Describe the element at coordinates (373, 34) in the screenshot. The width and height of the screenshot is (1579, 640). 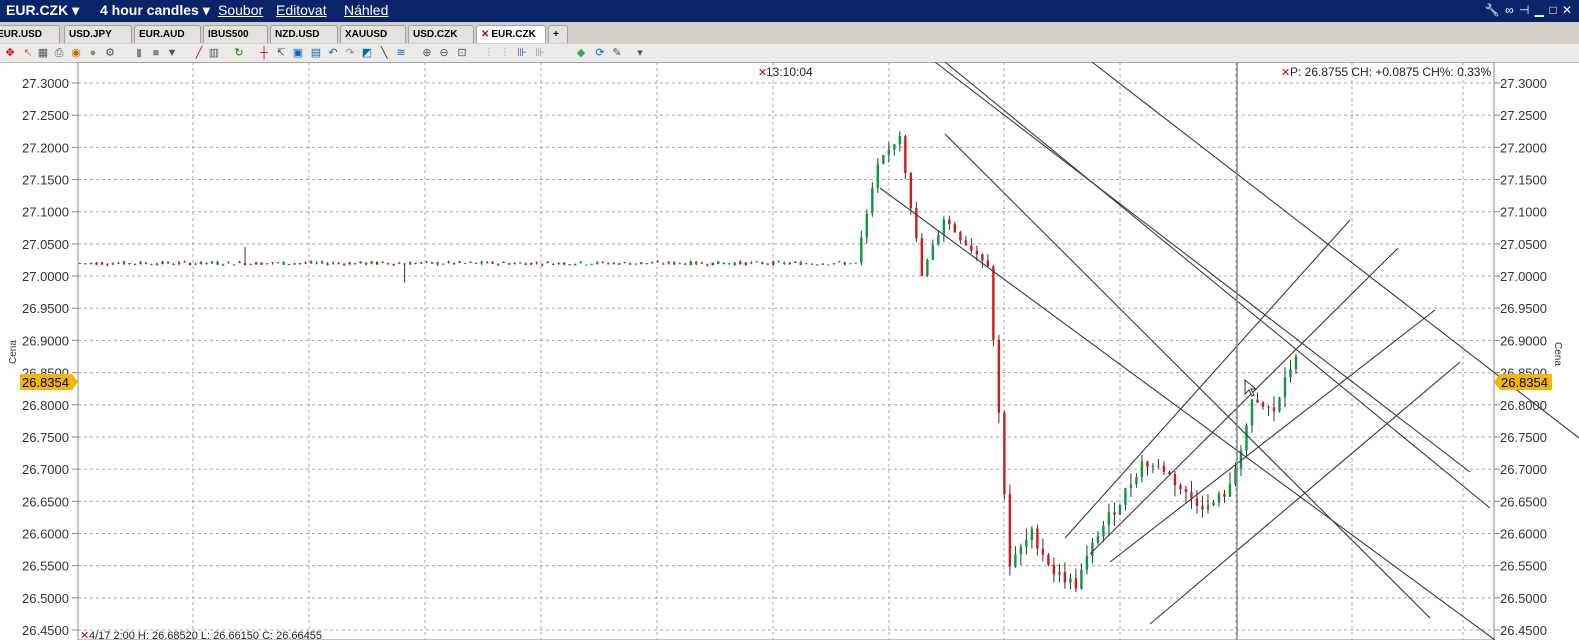
I see `tab-xauusd: XAUUSD` at that location.